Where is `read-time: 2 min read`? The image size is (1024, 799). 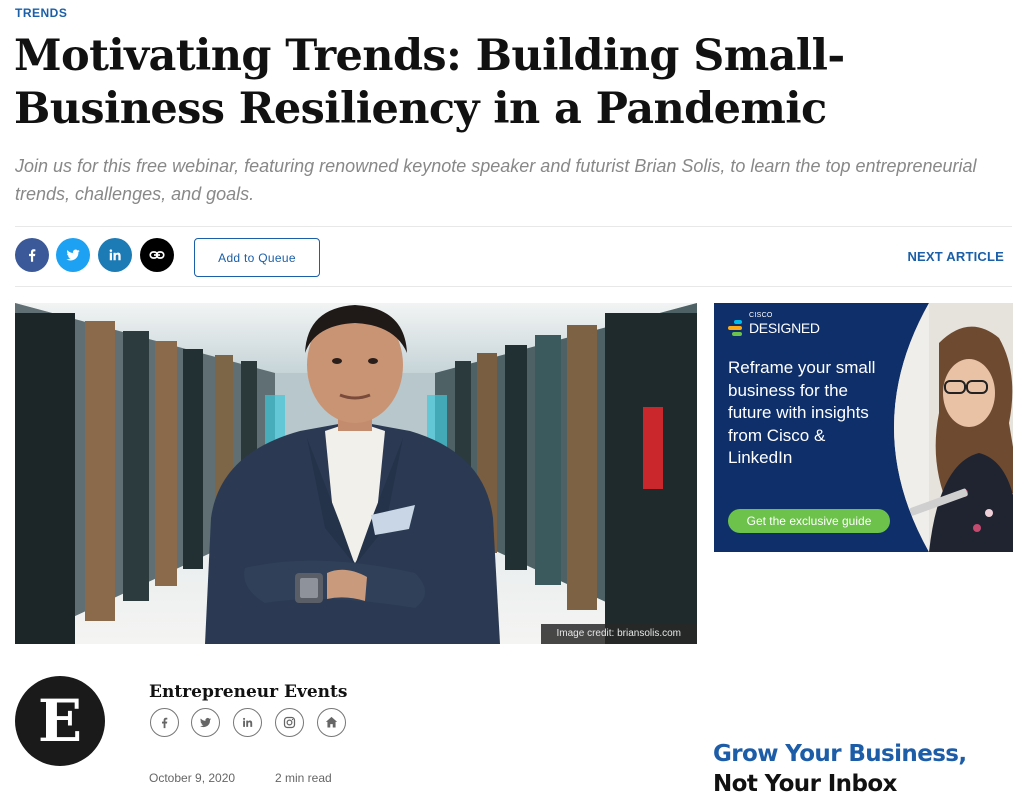
read-time: 2 min read is located at coordinates (303, 778).